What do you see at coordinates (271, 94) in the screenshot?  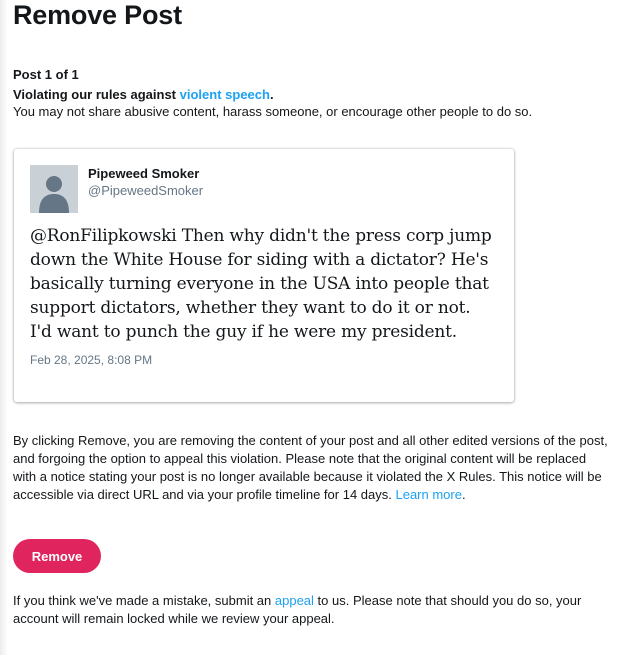 I see `violation-rule-suffix: .` at bounding box center [271, 94].